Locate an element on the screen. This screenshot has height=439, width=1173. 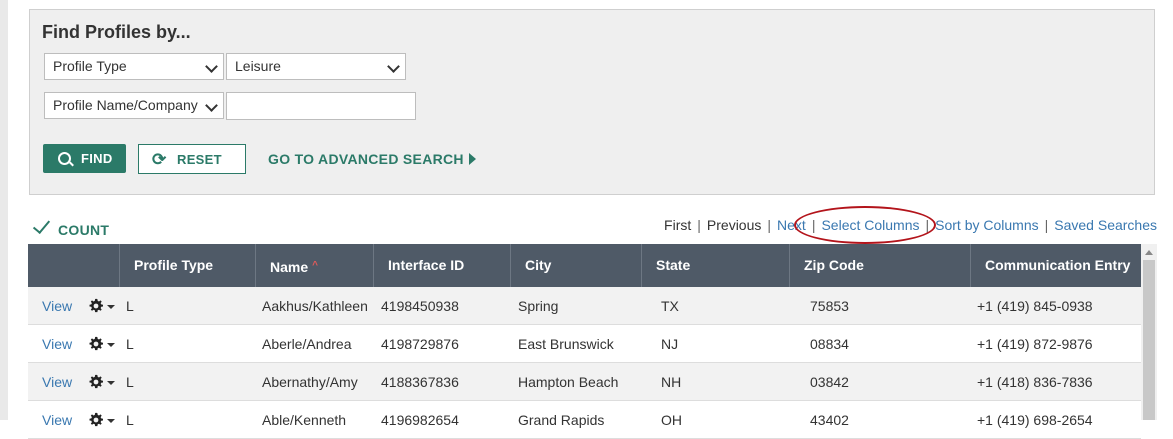
table-cell: 4198450938 is located at coordinates (420, 306).